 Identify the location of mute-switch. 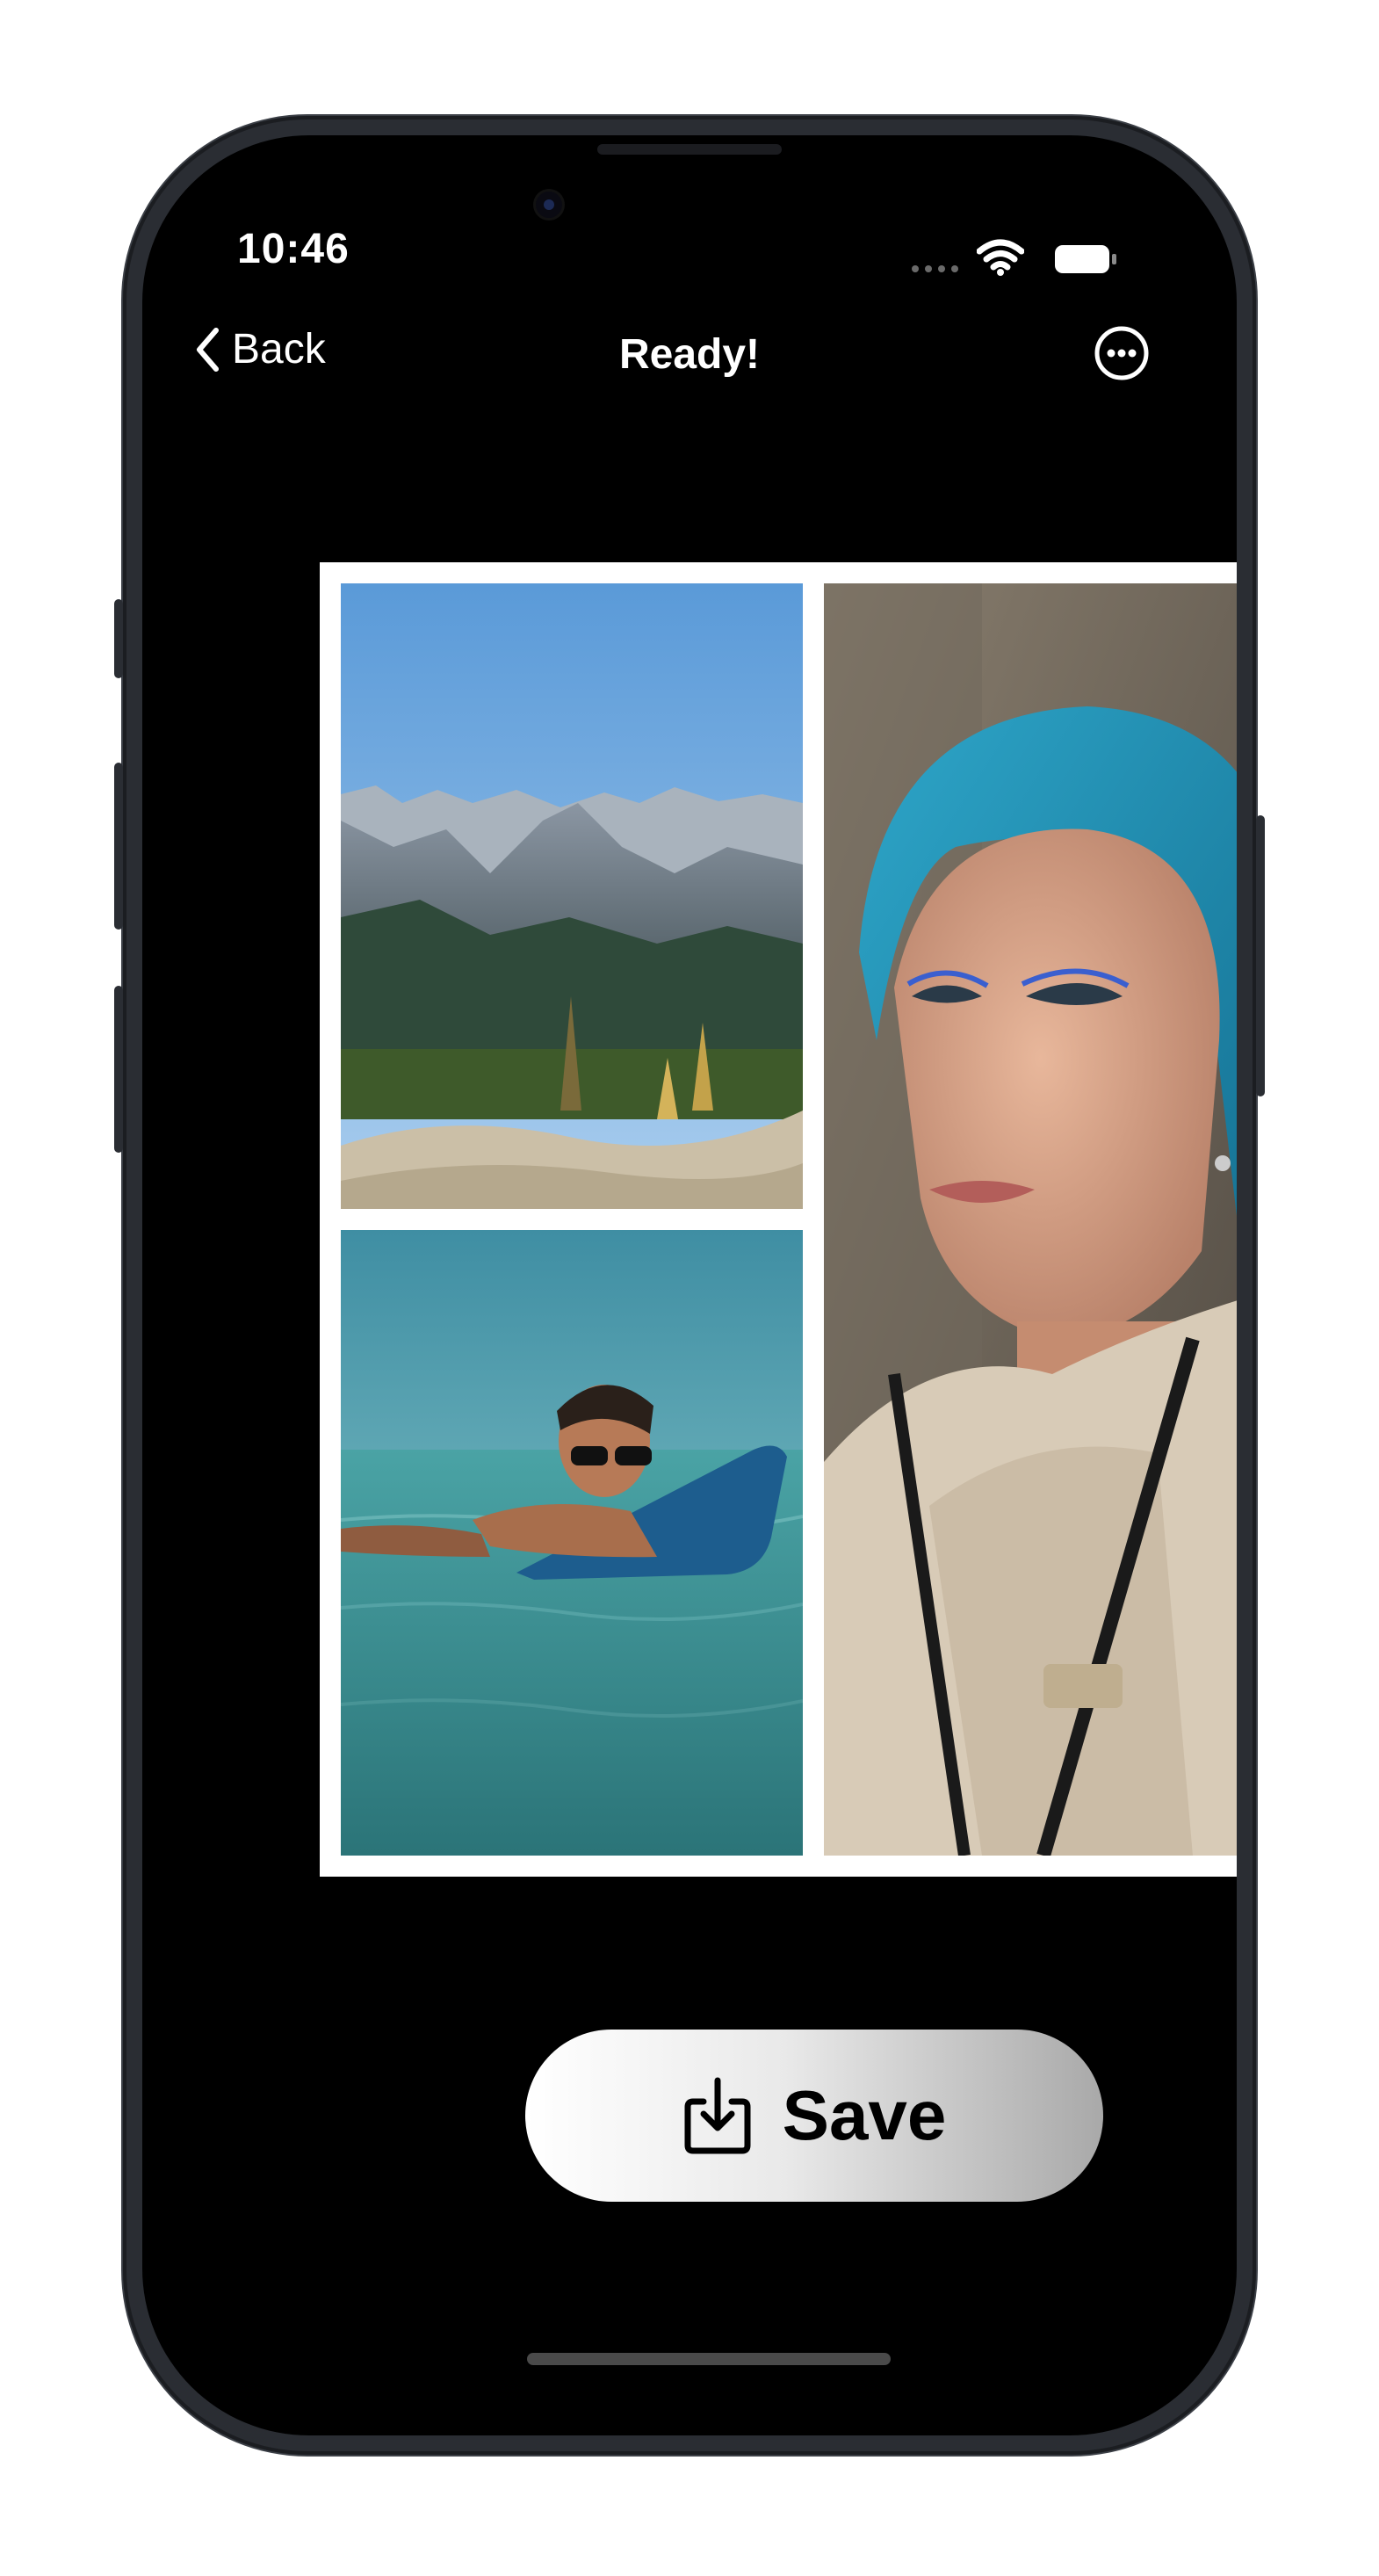
(118, 638).